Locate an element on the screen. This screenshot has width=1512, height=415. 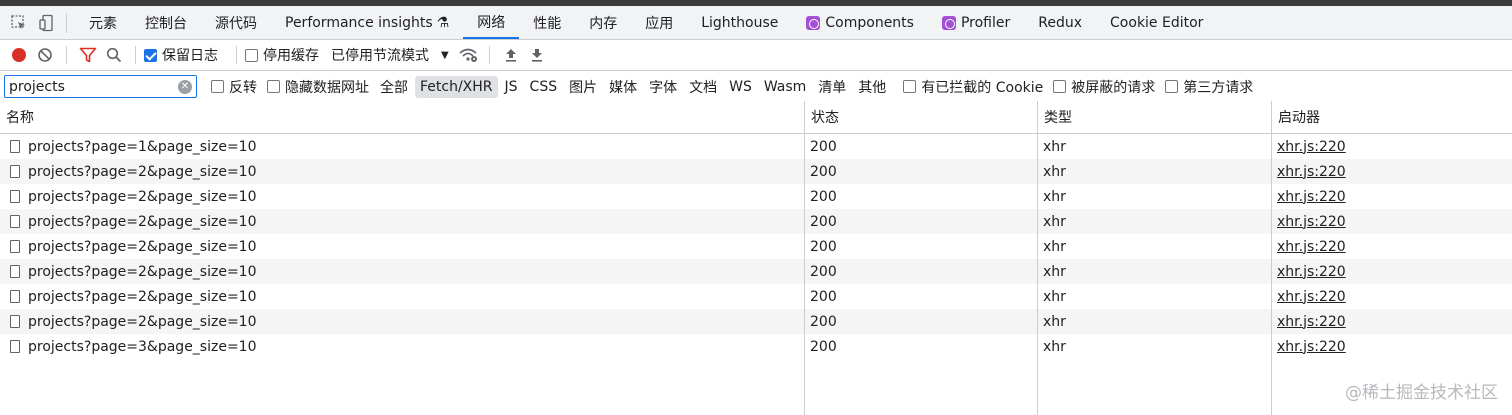
network-toolbar: 保留日志 停用缓存 已停用节流模式 ▼ is located at coordinates (756, 55).